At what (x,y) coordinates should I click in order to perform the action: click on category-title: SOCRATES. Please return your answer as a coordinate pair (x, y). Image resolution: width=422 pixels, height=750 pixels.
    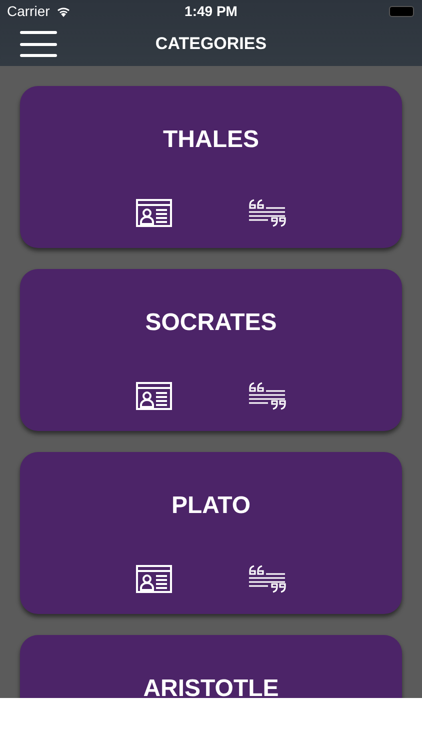
    Looking at the image, I should click on (211, 323).